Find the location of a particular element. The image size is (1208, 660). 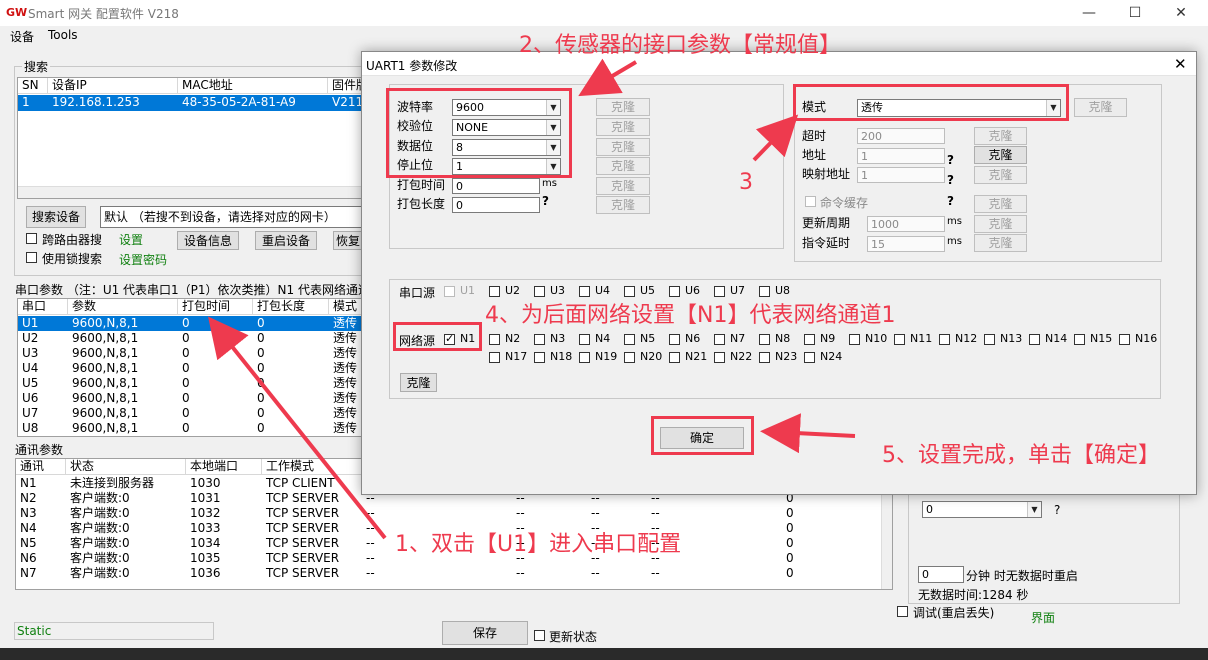

annotation-1: 1、双击【U1】进入串口配置 is located at coordinates (538, 544).